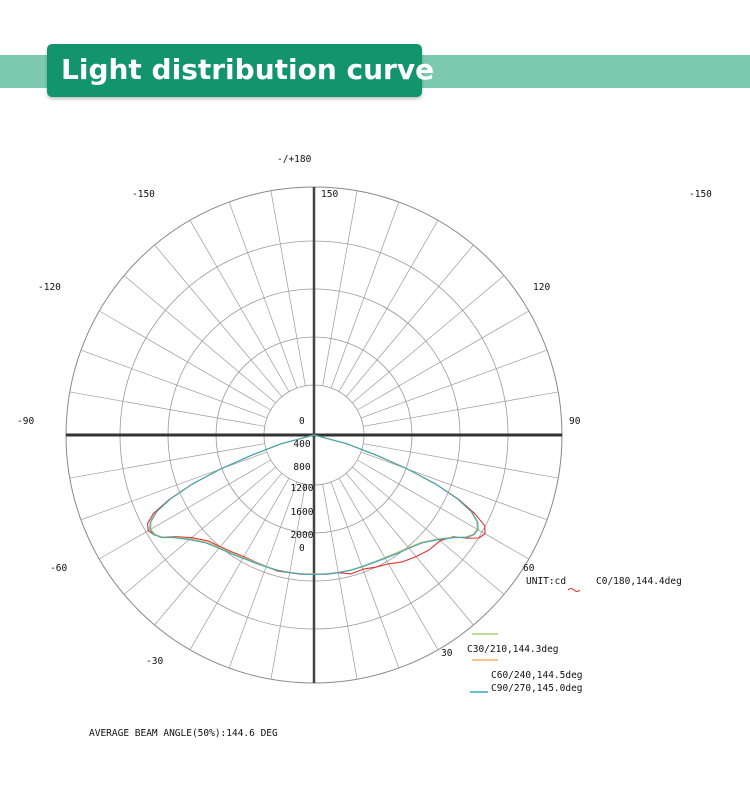 Image resolution: width=750 pixels, height=787 pixels. What do you see at coordinates (49, 287) in the screenshot?
I see `angle-label-left_120: -120` at bounding box center [49, 287].